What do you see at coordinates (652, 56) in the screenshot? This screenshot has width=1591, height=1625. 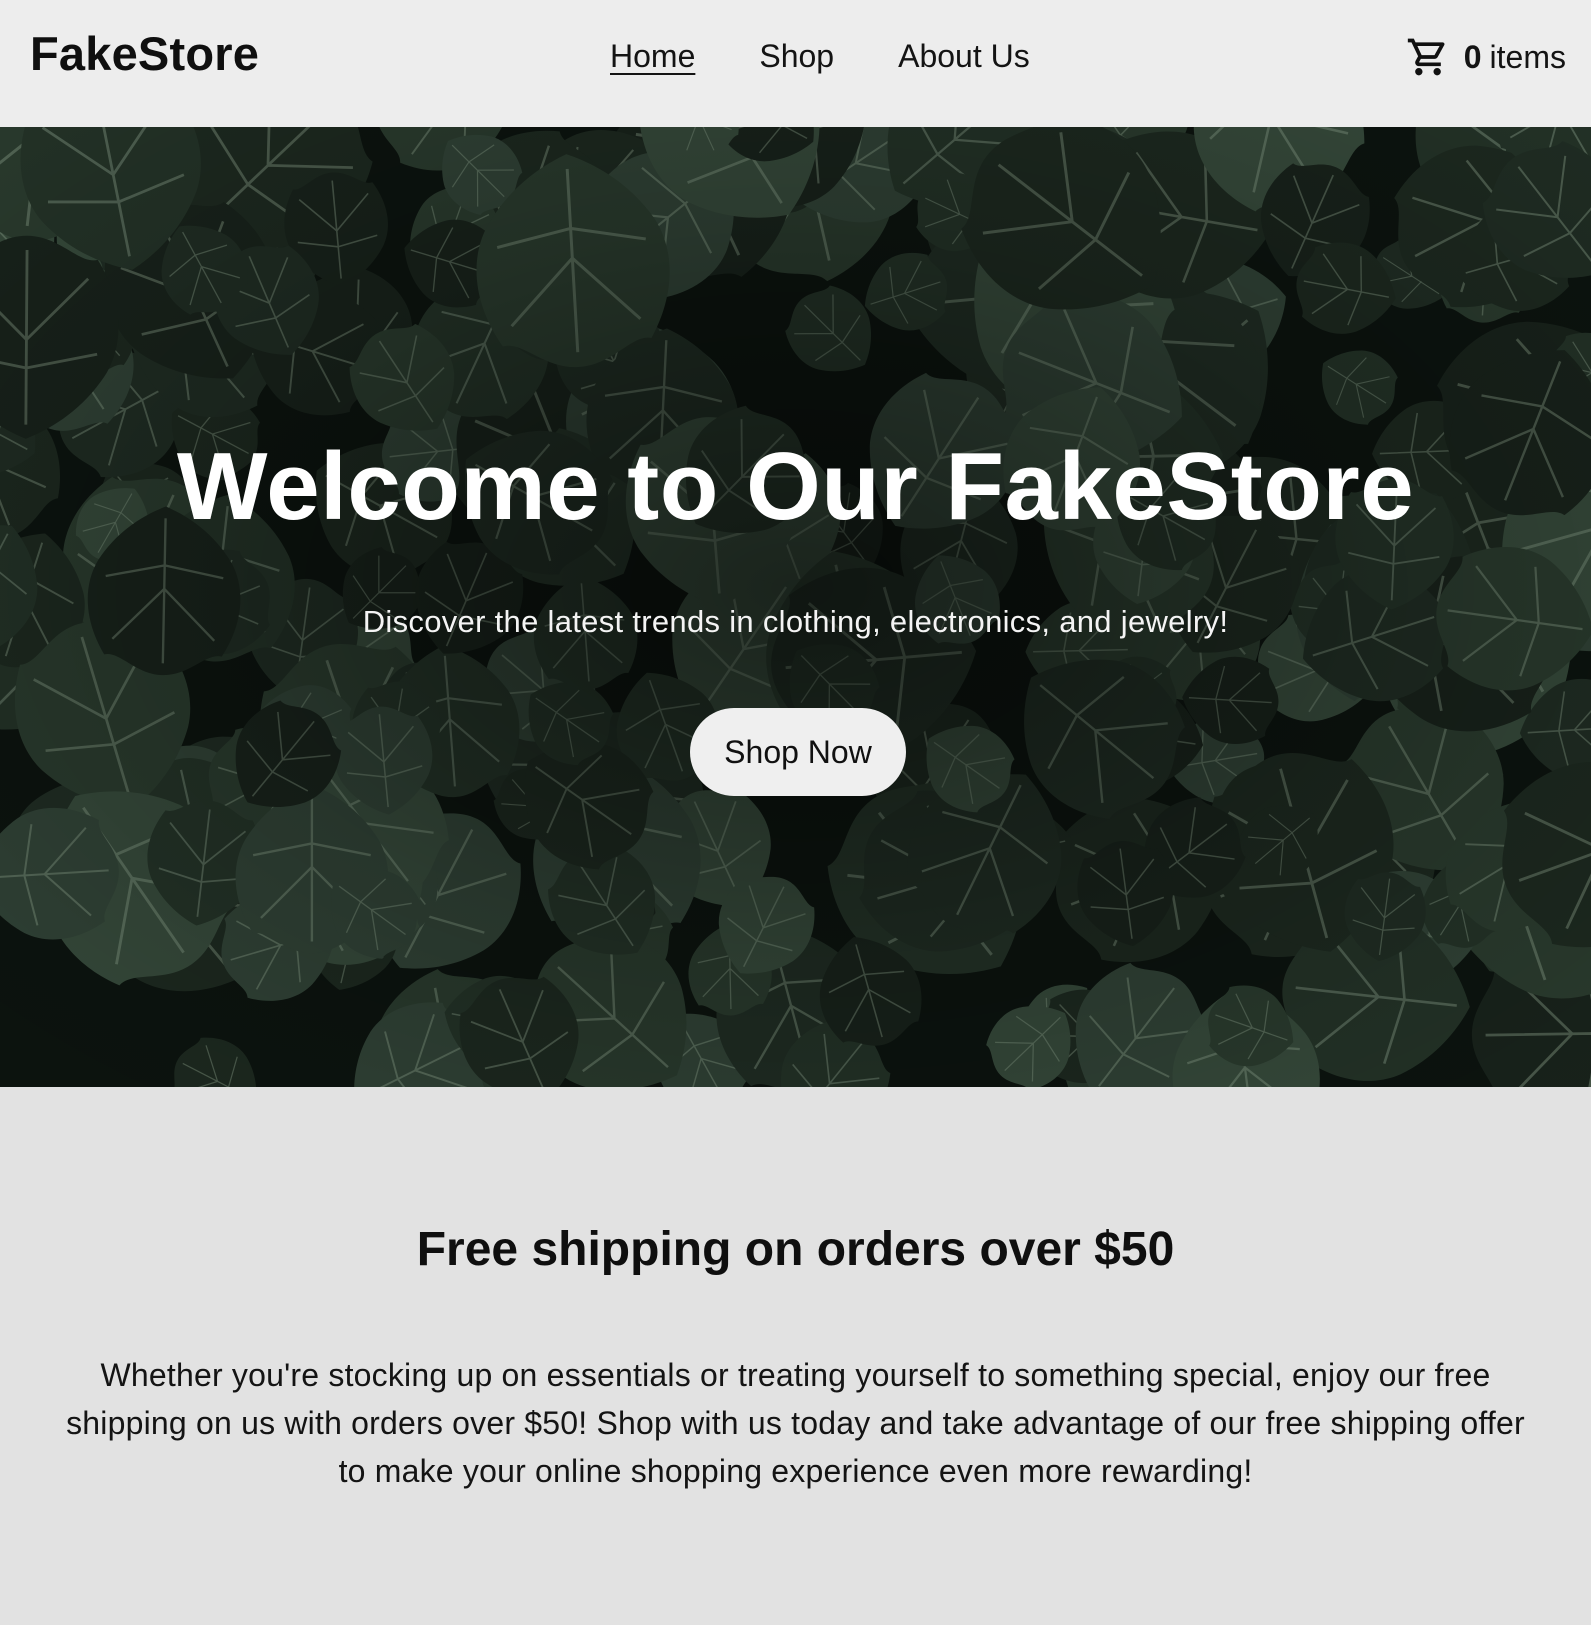 I see `nav-link-home: Home` at bounding box center [652, 56].